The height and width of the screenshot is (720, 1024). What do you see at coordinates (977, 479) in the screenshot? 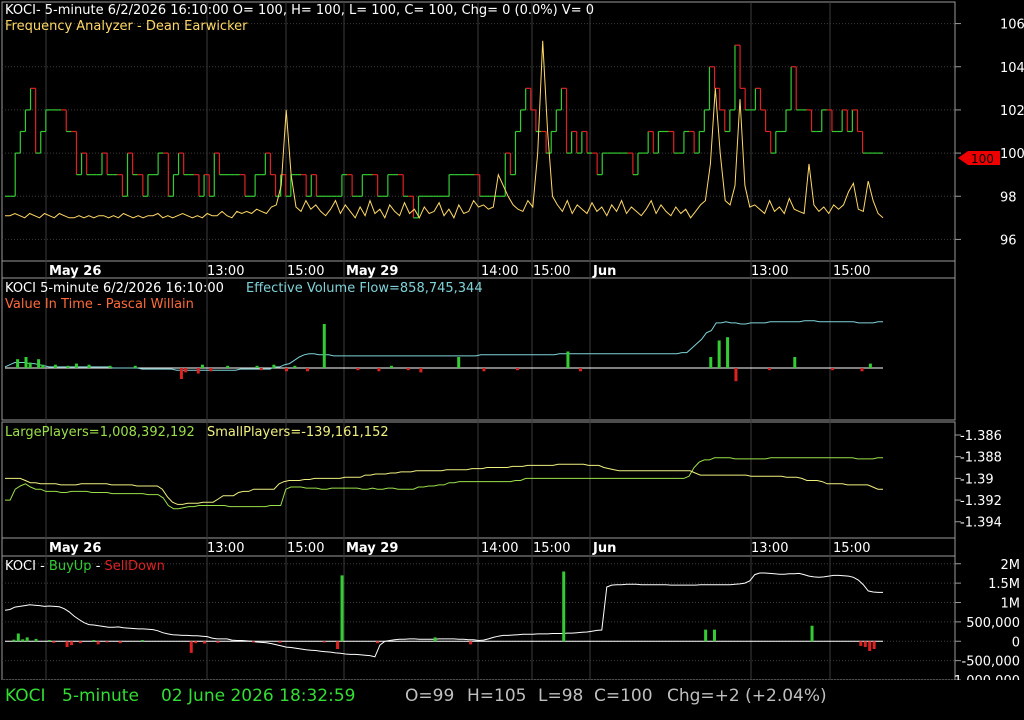
I see `y-tick-label: -1.39` at bounding box center [977, 479].